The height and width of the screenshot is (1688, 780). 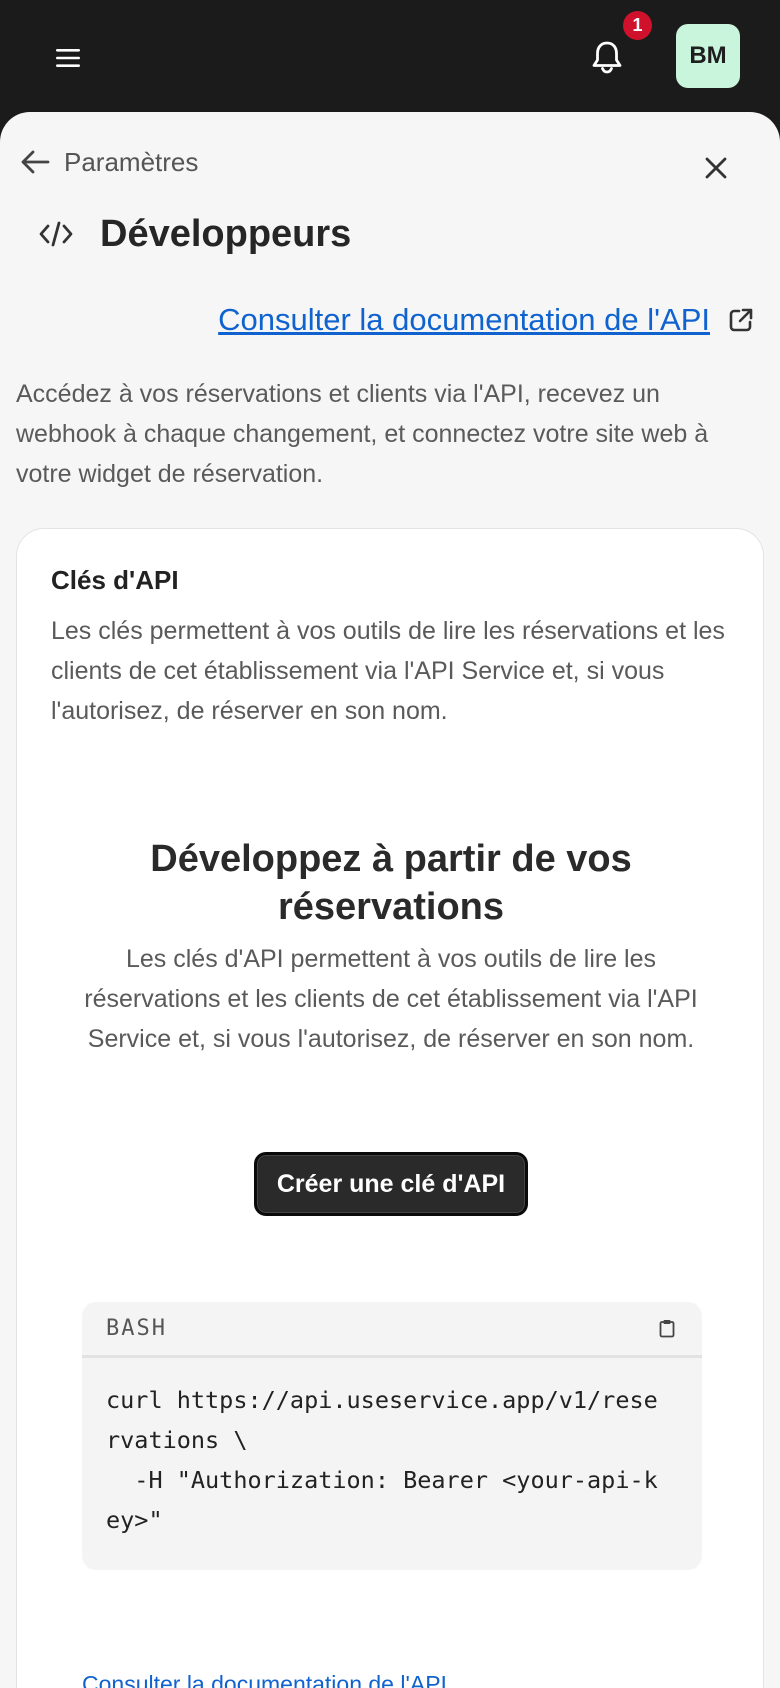 What do you see at coordinates (741, 320) in the screenshot?
I see `external-link-icon` at bounding box center [741, 320].